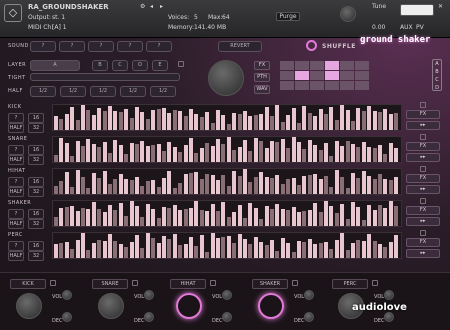  What do you see at coordinates (100, 65) in the screenshot?
I see `layer-b-button: B` at bounding box center [100, 65].